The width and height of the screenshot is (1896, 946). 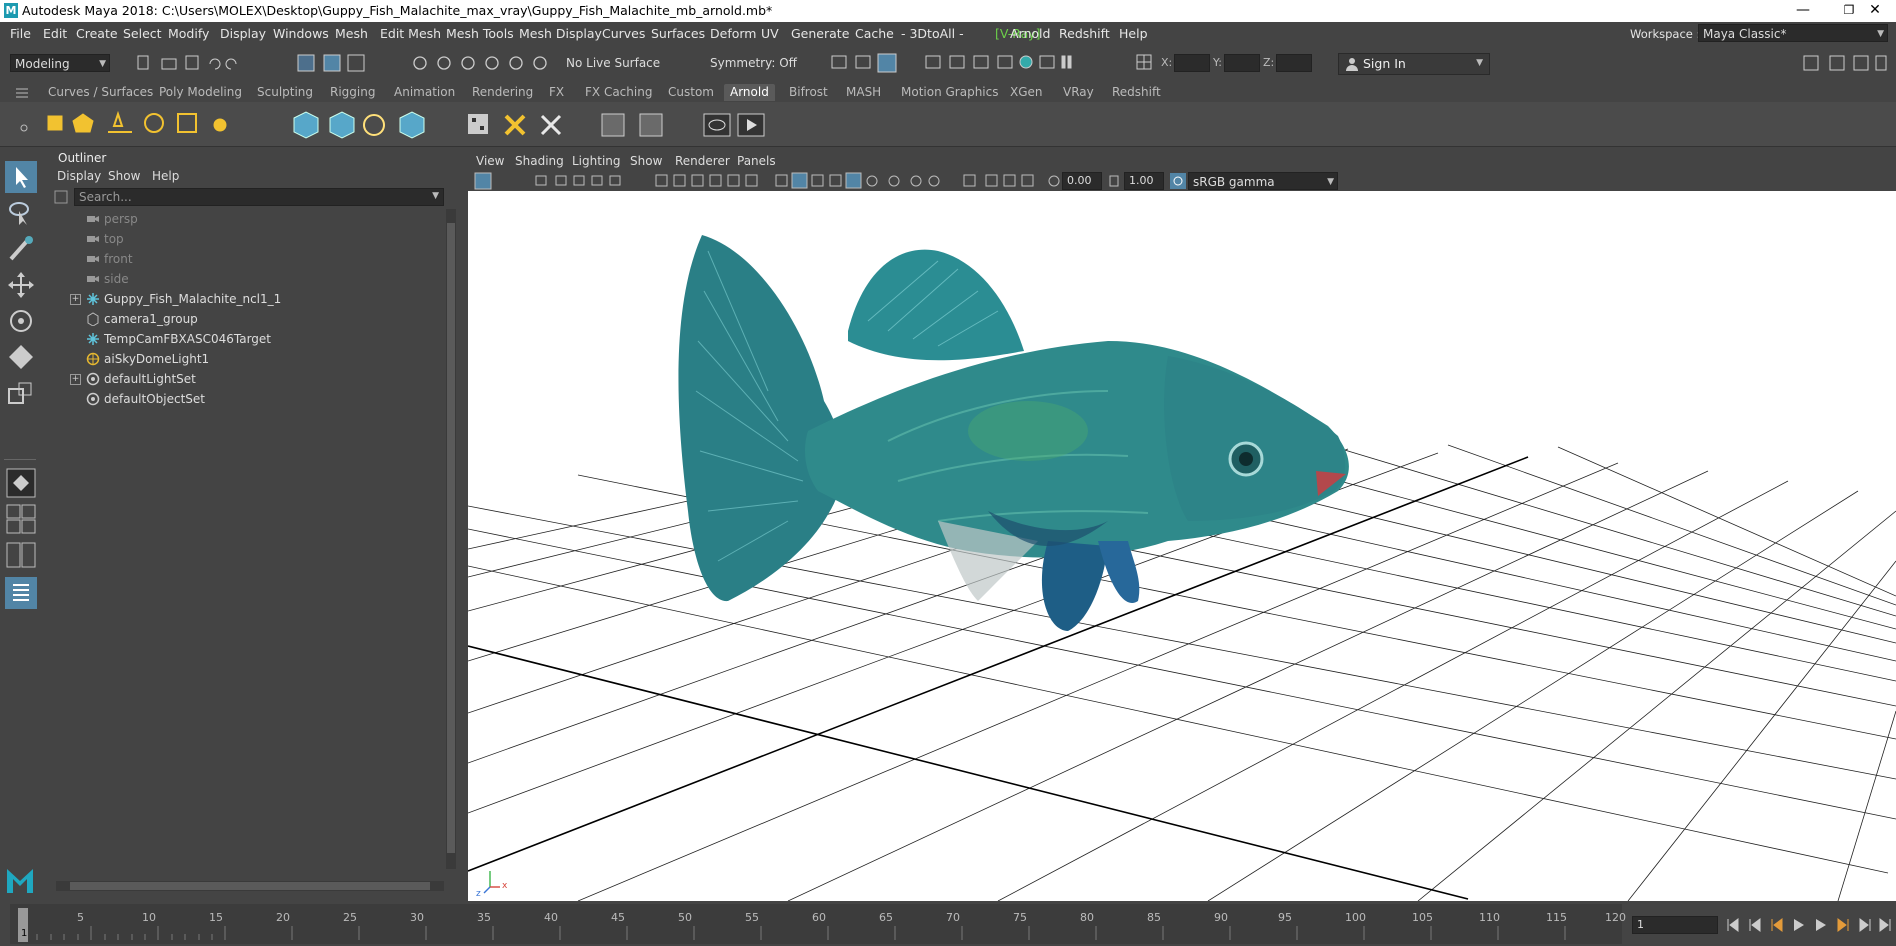 I want to click on tick-label: 55, so click(x=752, y=917).